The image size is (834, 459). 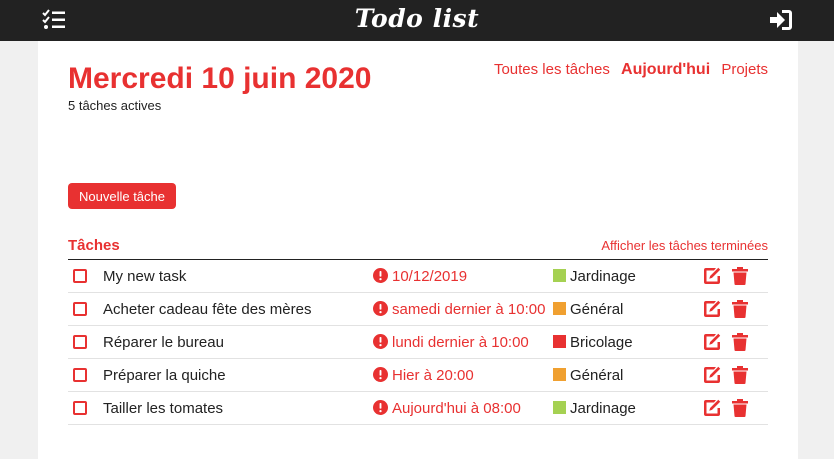 I want to click on new-task-button: Nouvelle tâche, so click(x=122, y=196).